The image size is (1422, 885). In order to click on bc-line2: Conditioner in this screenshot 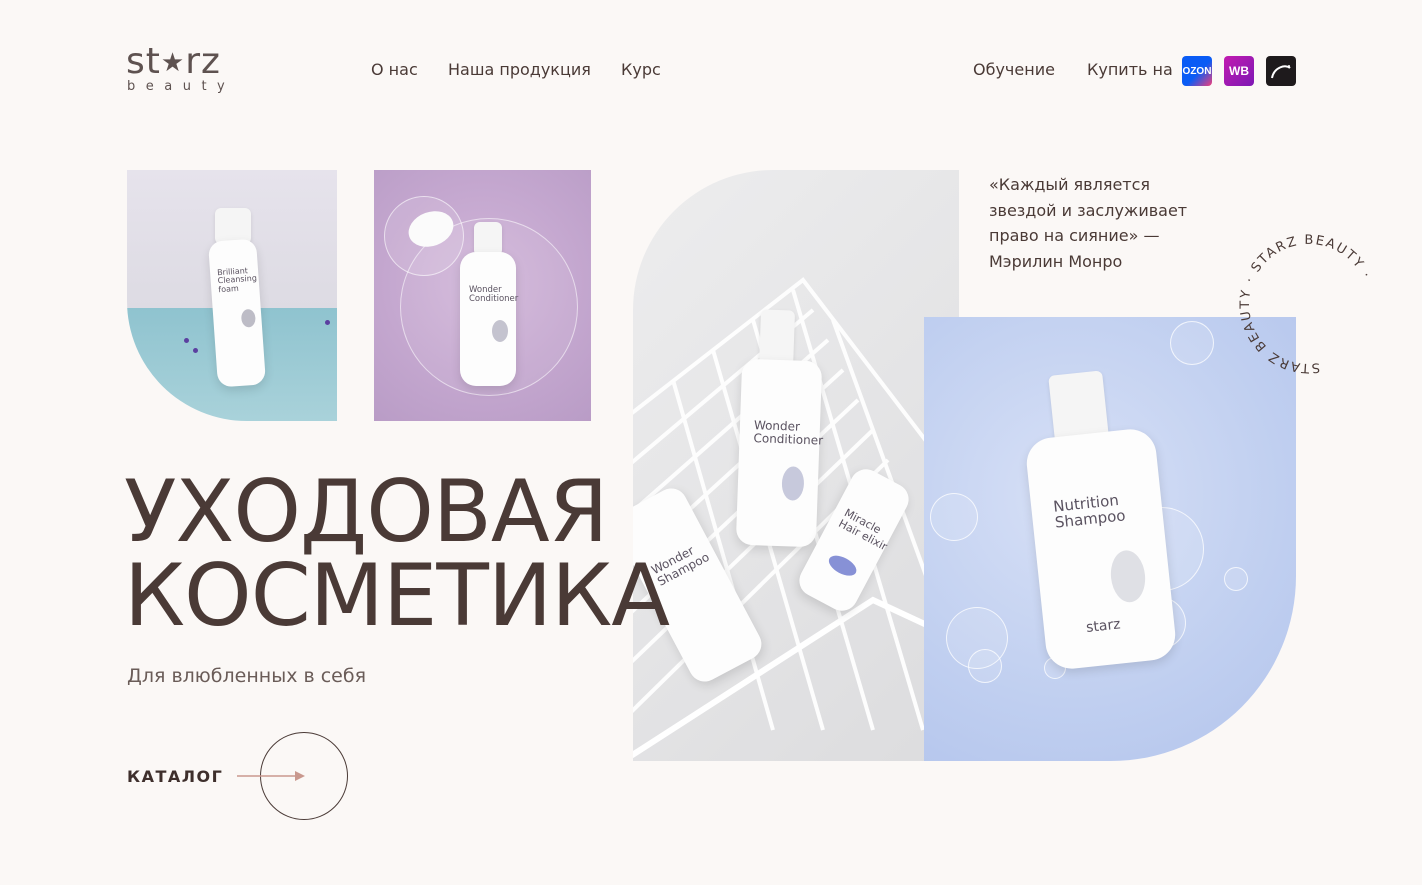, I will do `click(788, 439)`.